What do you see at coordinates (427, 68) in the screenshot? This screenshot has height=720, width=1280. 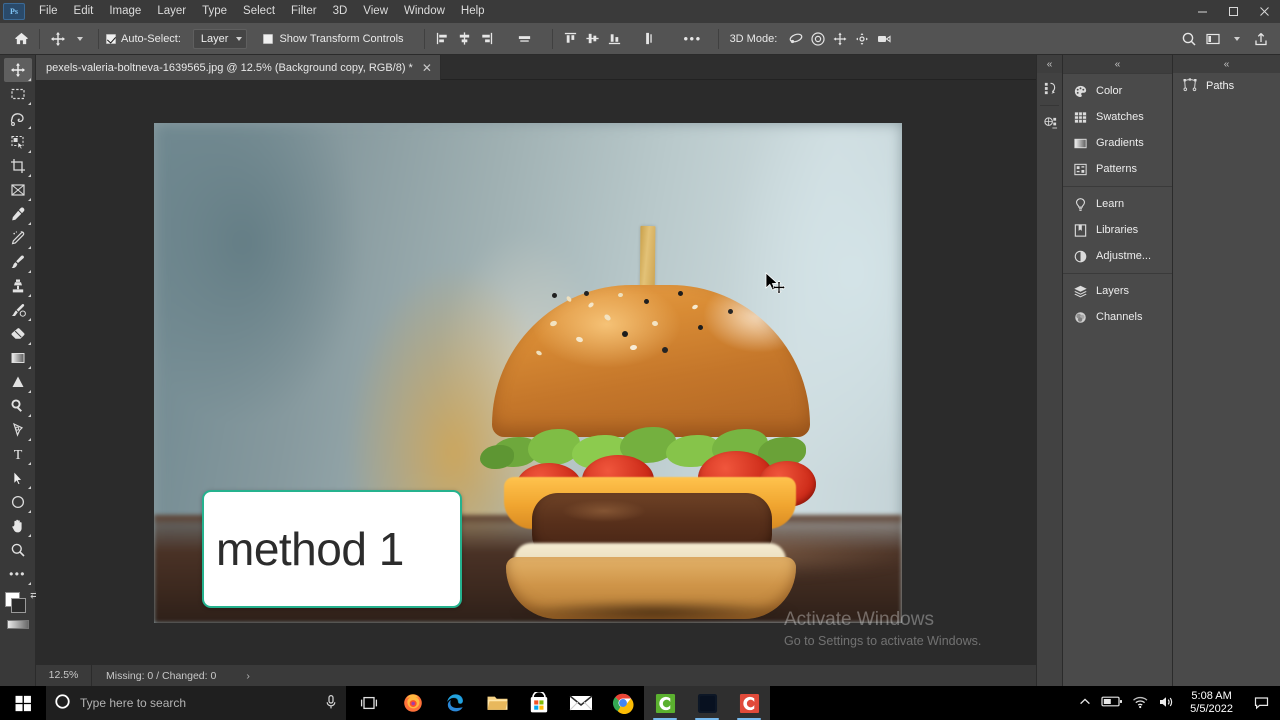 I see `close-icon: ✕` at bounding box center [427, 68].